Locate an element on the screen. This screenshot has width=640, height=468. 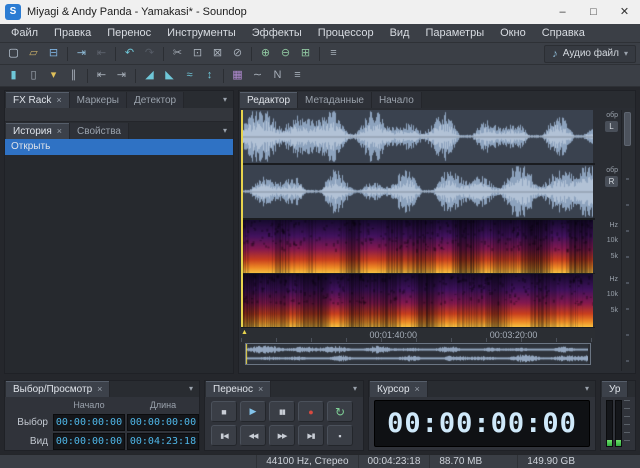
right-channel-button: R is located at coordinates (611, 181).